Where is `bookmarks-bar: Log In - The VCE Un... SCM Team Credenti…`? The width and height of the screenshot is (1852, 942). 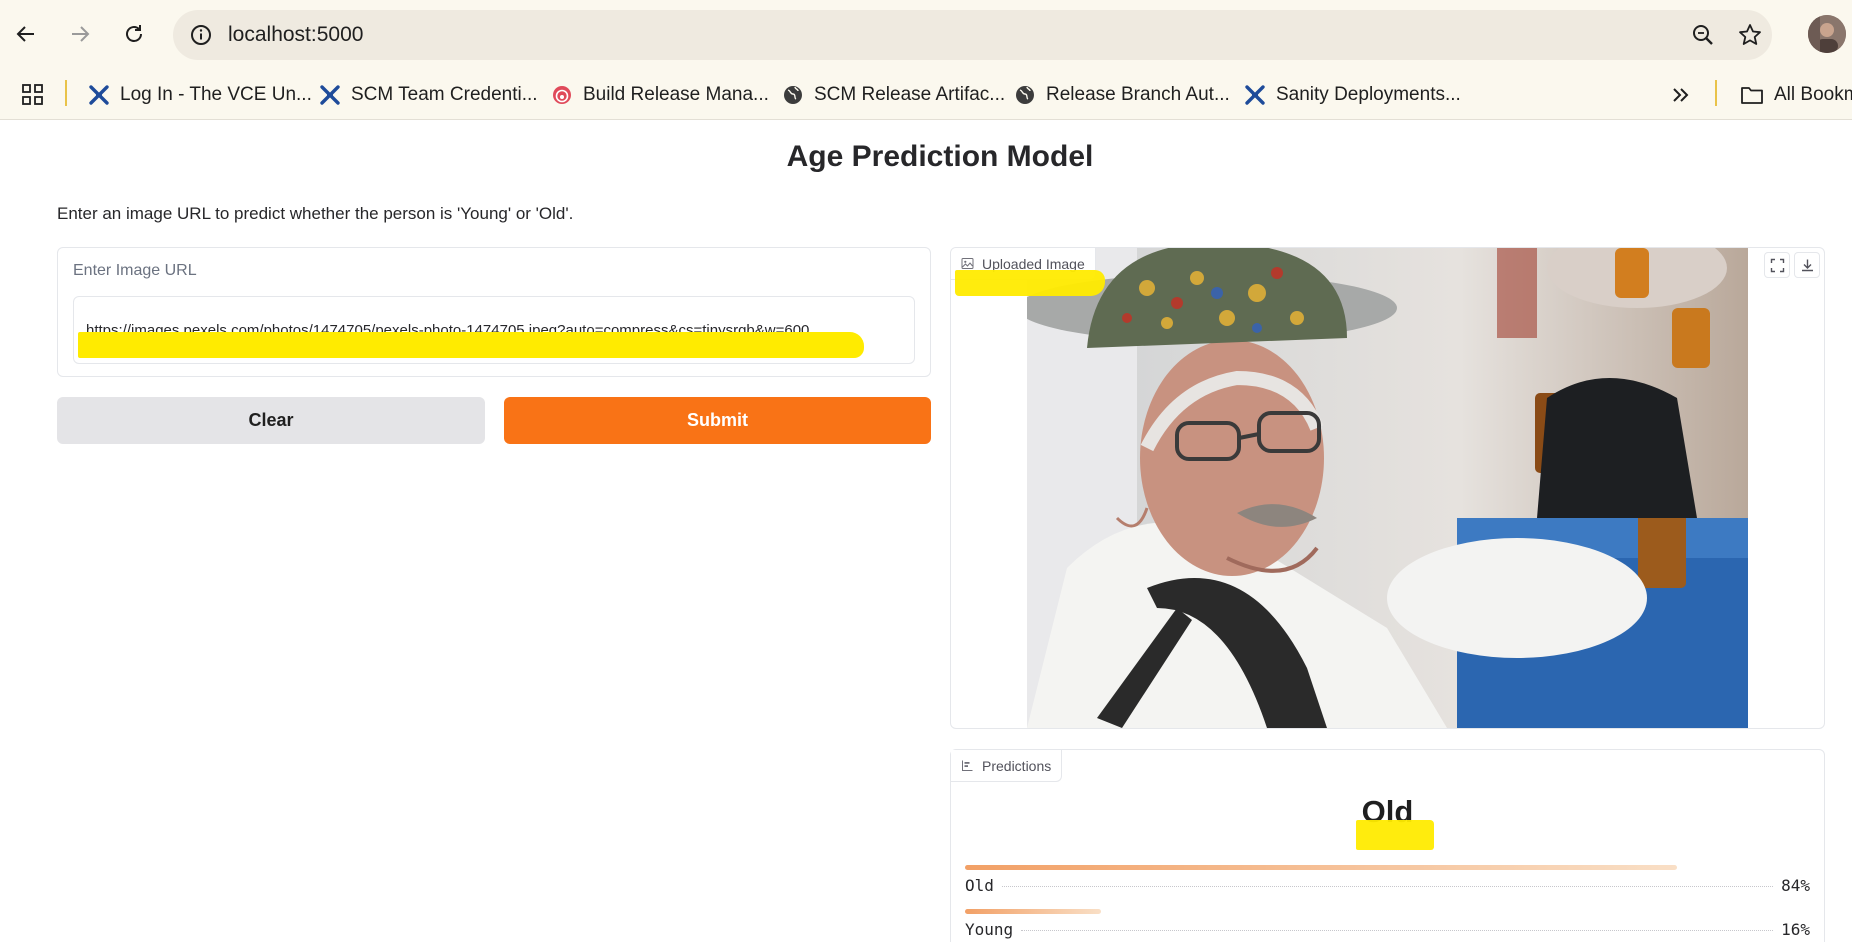
bookmarks-bar: Log In - The VCE Un... SCM Team Credenti… is located at coordinates (926, 95).